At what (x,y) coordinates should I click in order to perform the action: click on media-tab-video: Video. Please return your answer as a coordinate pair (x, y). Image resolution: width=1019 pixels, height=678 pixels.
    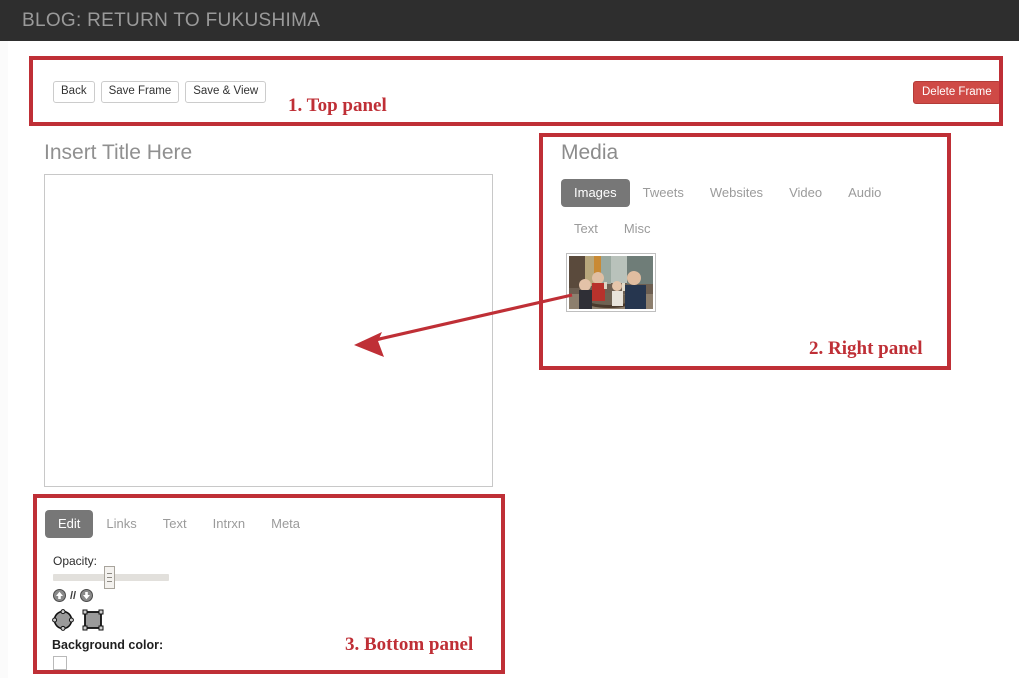
    Looking at the image, I should click on (805, 193).